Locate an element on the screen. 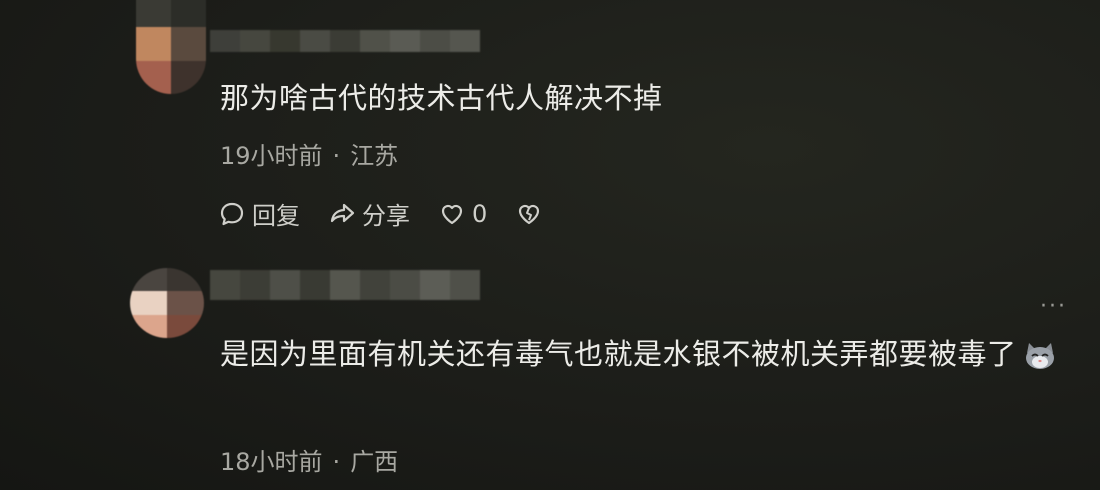  reply-label: 回复 is located at coordinates (276, 216).